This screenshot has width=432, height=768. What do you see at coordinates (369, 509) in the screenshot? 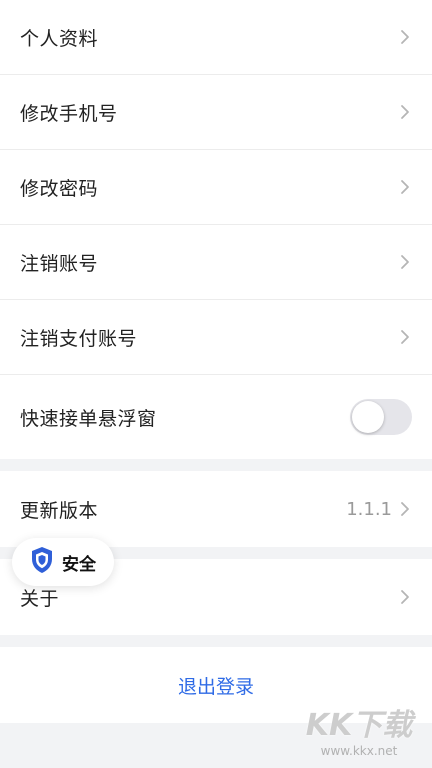
I see `version-value: 1.1.1` at bounding box center [369, 509].